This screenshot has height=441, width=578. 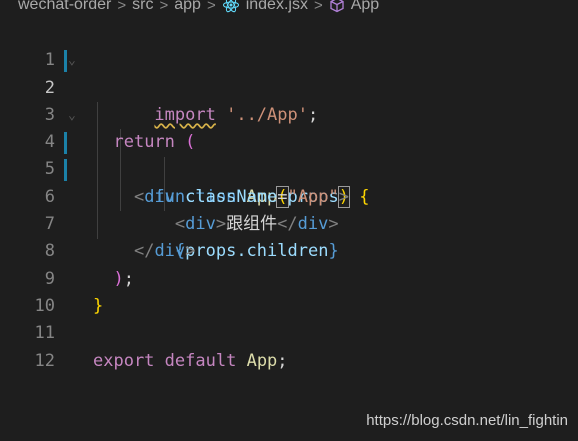 What do you see at coordinates (289, 345) in the screenshot?
I see `code-line: 12` at bounding box center [289, 345].